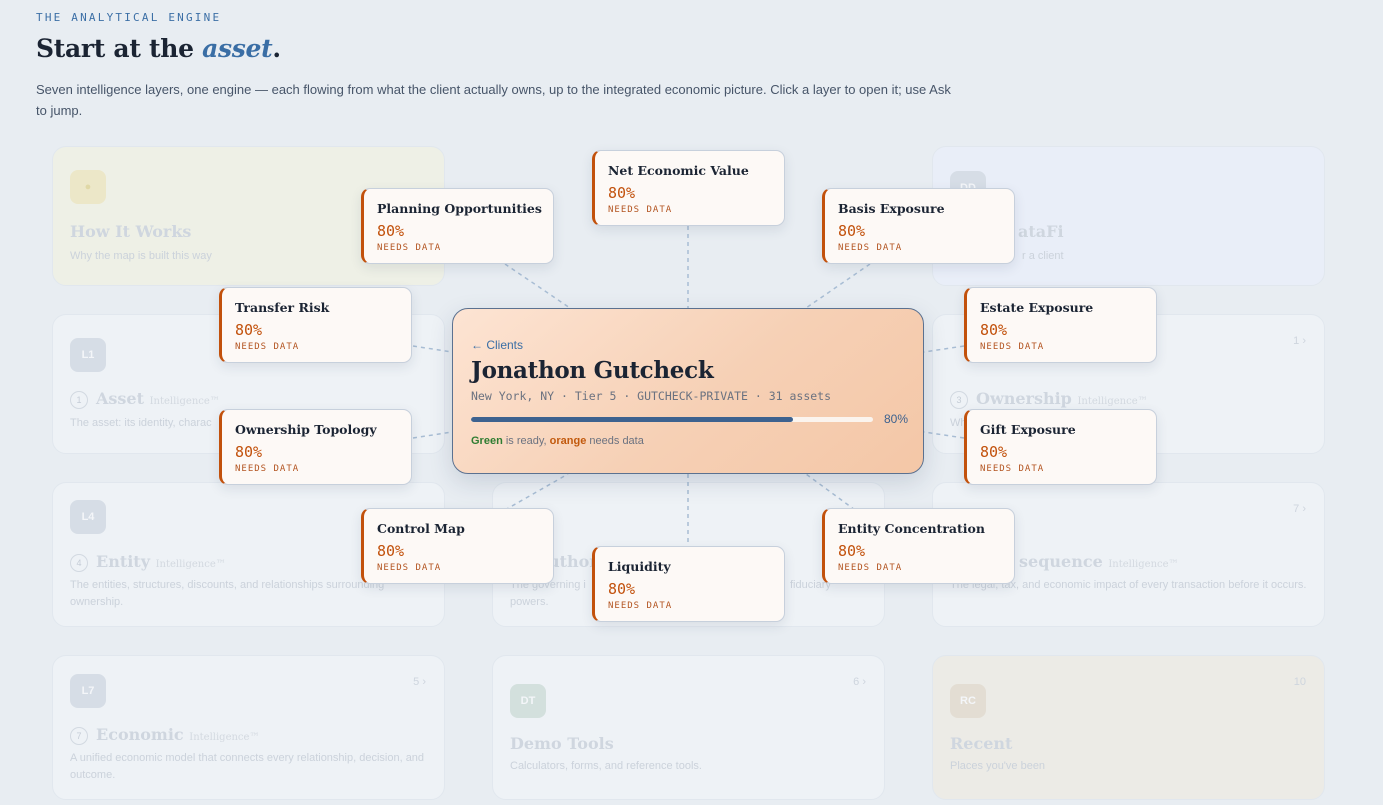  Describe the element at coordinates (891, 208) in the screenshot. I see `layer-name: Basis Exposure` at that location.